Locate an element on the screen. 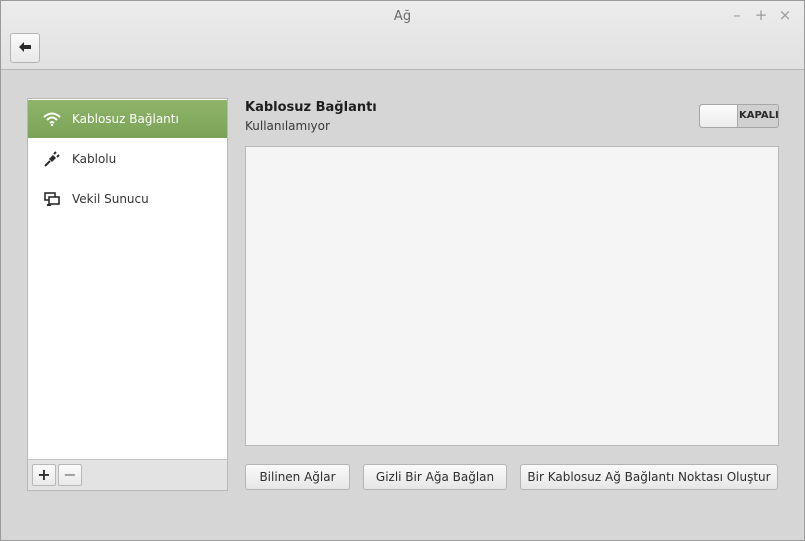  back-arrow-icon is located at coordinates (25, 48).